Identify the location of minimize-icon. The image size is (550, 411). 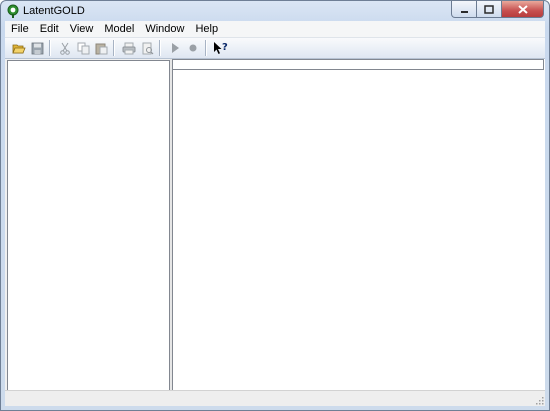
(464, 11).